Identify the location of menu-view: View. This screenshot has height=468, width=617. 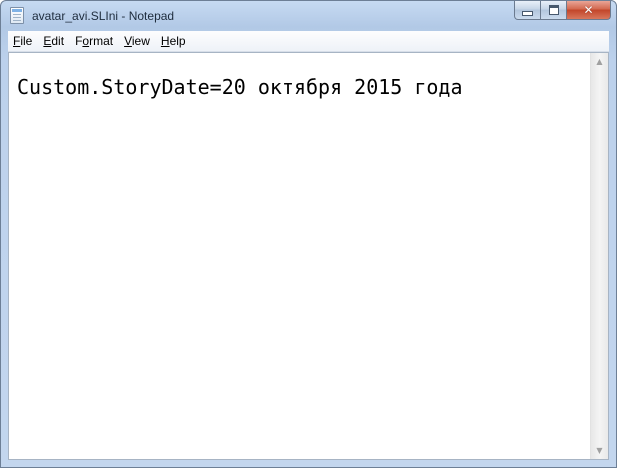
(137, 41).